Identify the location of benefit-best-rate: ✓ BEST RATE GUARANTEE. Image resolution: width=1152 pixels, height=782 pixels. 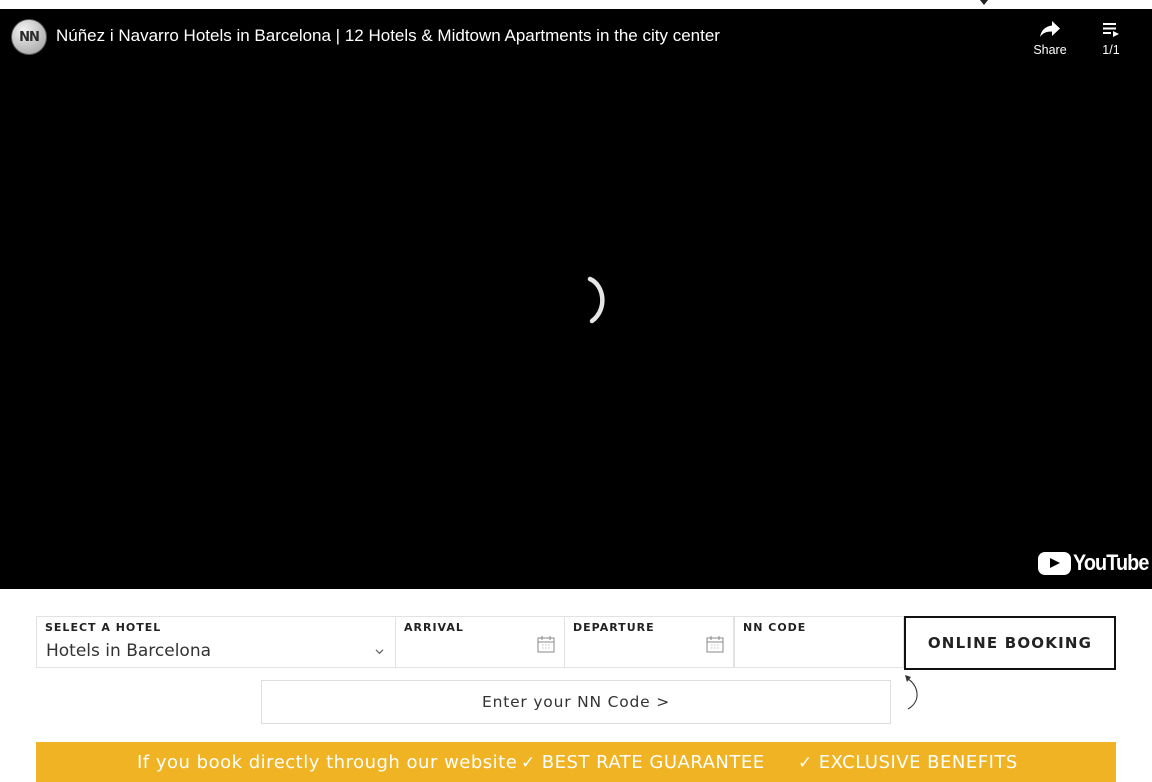
(643, 762).